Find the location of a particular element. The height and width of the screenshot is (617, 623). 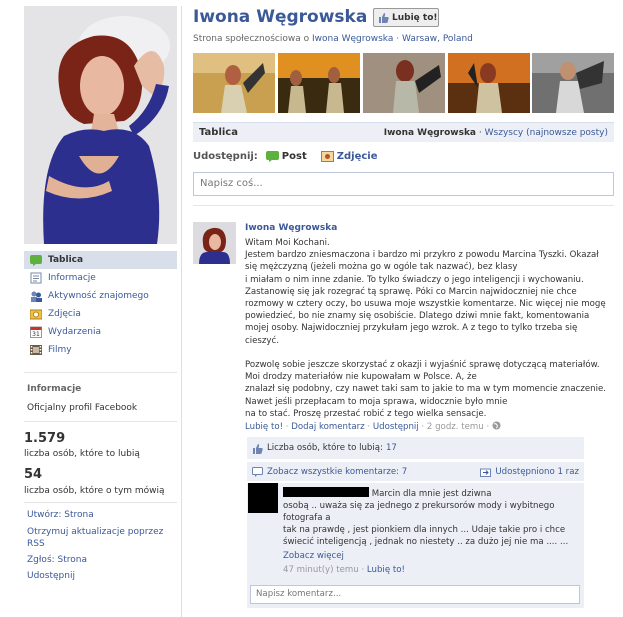

post-author-avatar is located at coordinates (214, 243).